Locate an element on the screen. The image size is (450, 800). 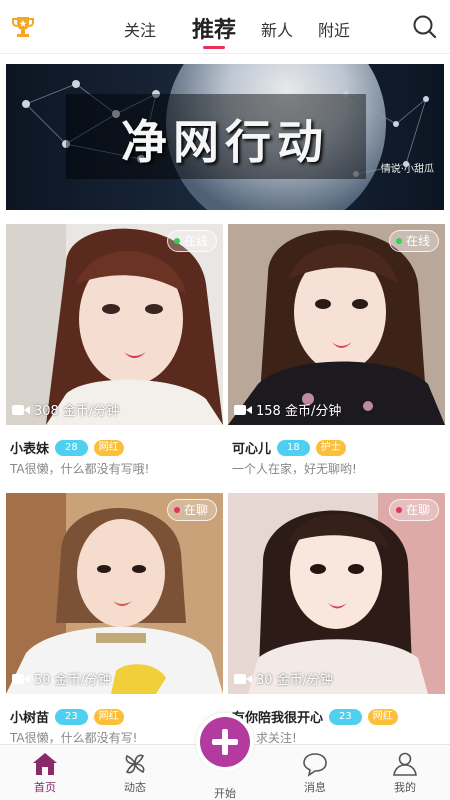
user-info-row: 可心儿 18 护士 is located at coordinates (289, 447).